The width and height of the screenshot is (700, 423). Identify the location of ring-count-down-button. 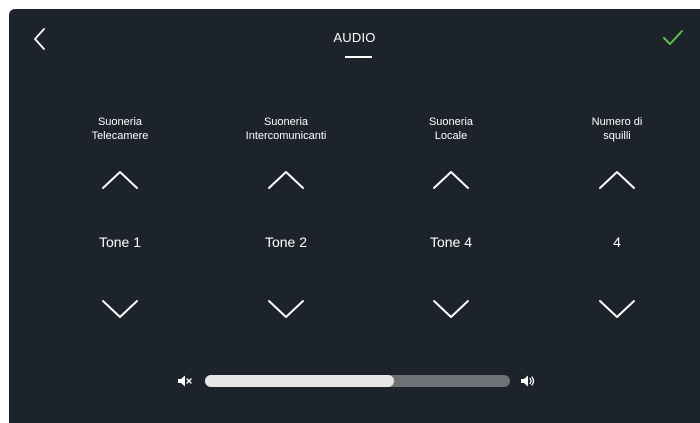
(617, 309).